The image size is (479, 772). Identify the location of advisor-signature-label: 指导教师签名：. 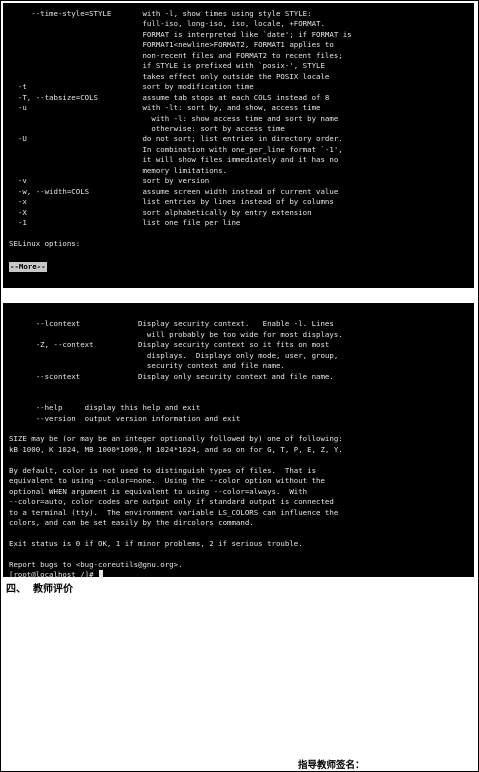
(331, 765).